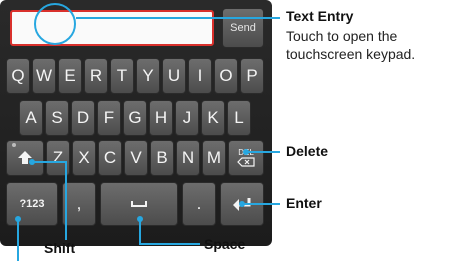 Image resolution: width=460 pixels, height=261 pixels. What do you see at coordinates (225, 244) in the screenshot?
I see `space-label: Space` at bounding box center [225, 244].